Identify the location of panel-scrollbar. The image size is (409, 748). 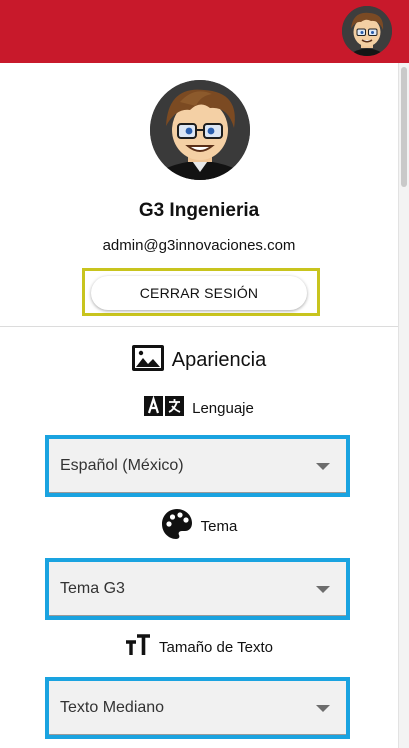
(403, 405).